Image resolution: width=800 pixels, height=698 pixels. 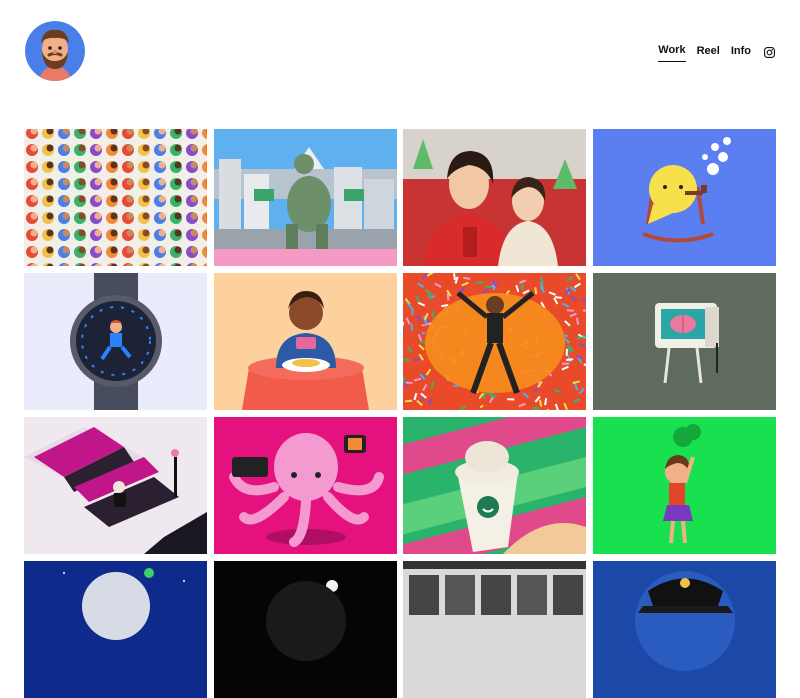 What do you see at coordinates (115, 485) in the screenshot?
I see `project-tile-vampire-coffins` at bounding box center [115, 485].